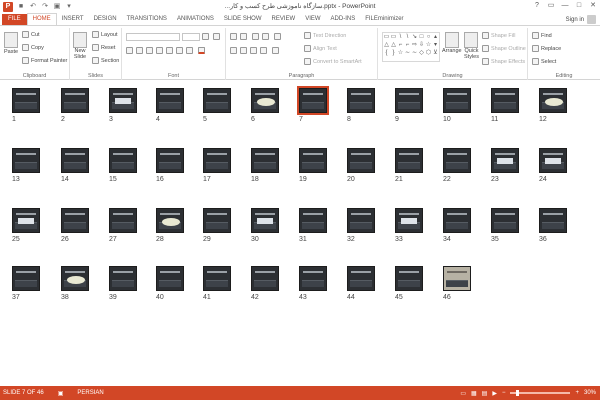 This screenshot has height=400, width=600. What do you see at coordinates (407, 53) in the screenshot?
I see `curve-shape-icon: ∼` at bounding box center [407, 53].